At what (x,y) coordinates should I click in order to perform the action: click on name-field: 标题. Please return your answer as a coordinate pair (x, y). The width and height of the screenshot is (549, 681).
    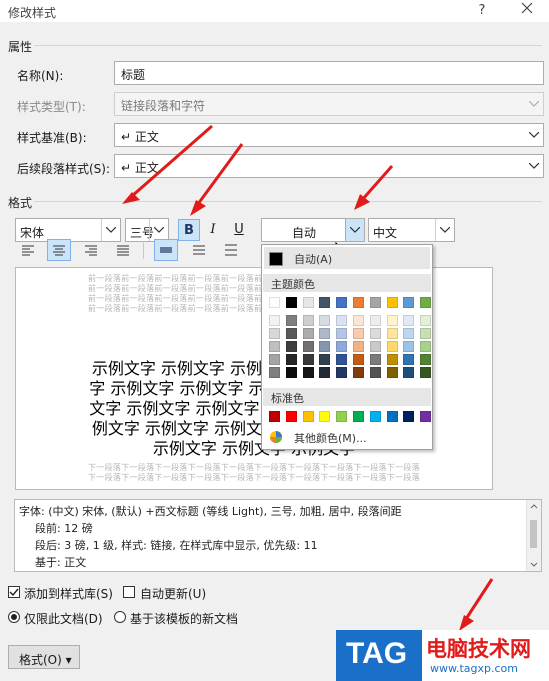
    Looking at the image, I should click on (329, 73).